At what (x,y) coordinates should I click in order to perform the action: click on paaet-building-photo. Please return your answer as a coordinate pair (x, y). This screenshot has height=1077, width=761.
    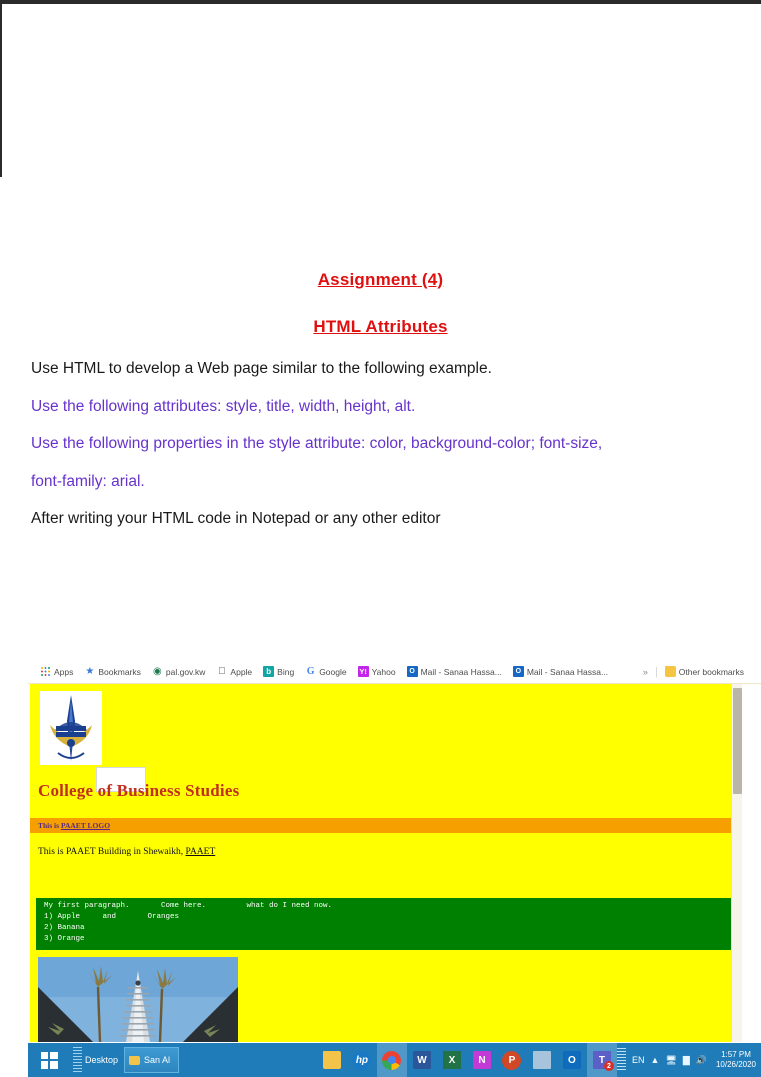
    Looking at the image, I should click on (138, 999).